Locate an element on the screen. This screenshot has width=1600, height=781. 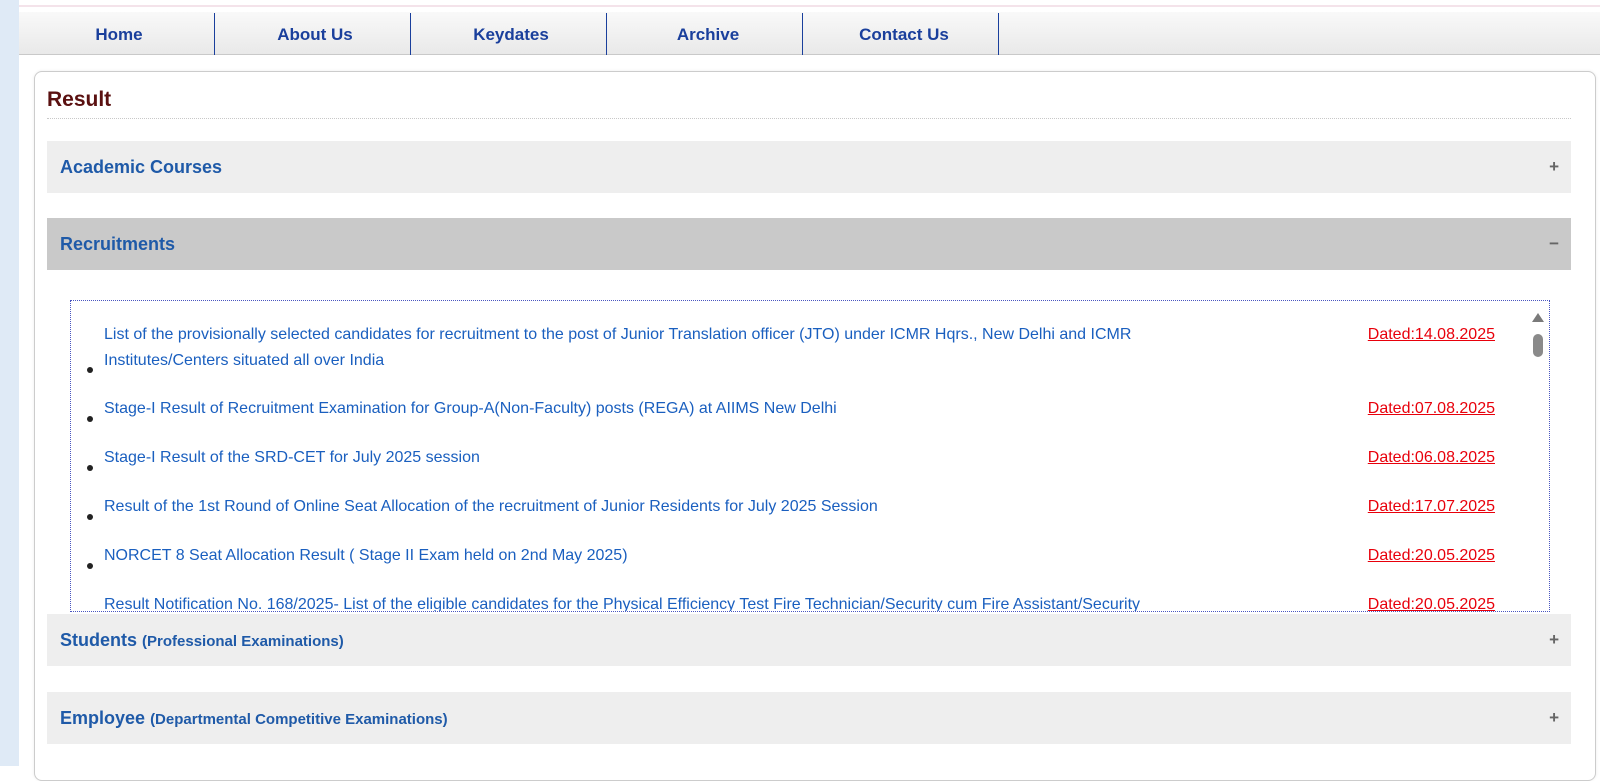
nav-keydates: Keydates is located at coordinates (511, 33).